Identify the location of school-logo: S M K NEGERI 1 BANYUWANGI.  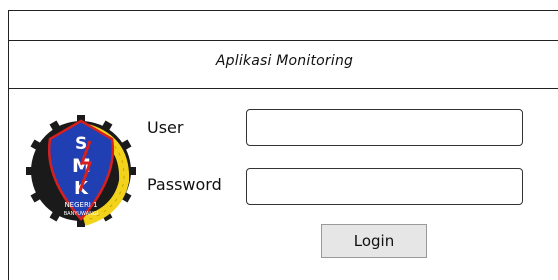
(81, 171).